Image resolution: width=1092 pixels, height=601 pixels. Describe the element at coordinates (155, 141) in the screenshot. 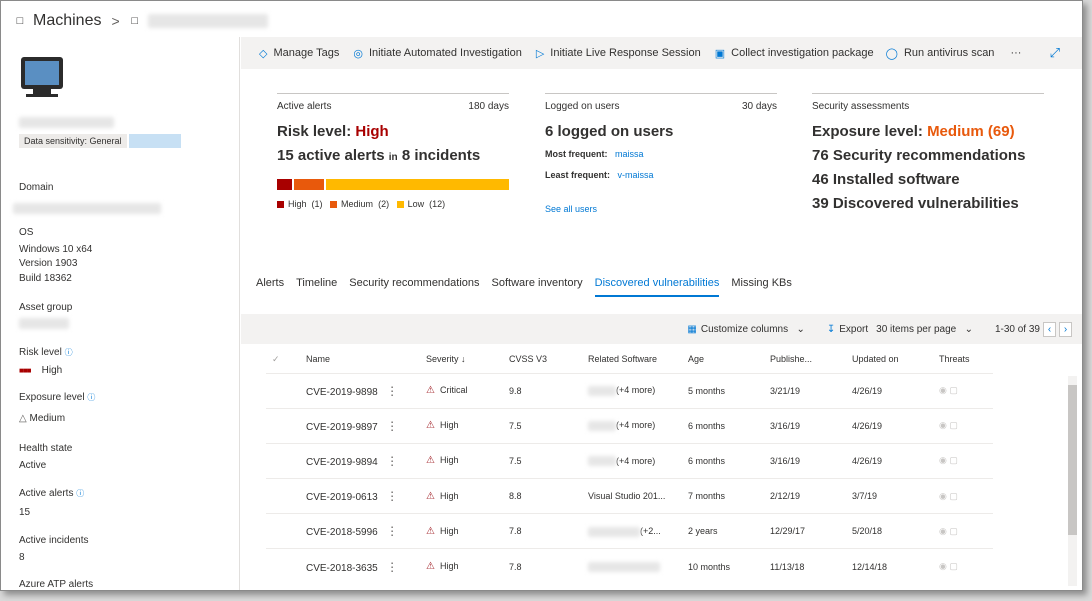

I see `machine-tag` at that location.